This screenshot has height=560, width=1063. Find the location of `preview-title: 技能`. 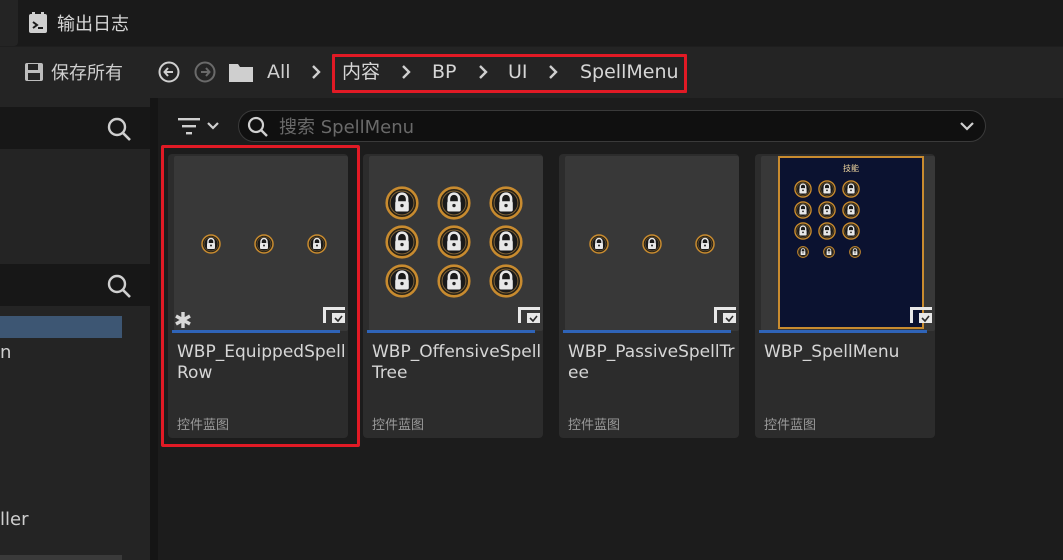

preview-title: 技能 is located at coordinates (851, 168).